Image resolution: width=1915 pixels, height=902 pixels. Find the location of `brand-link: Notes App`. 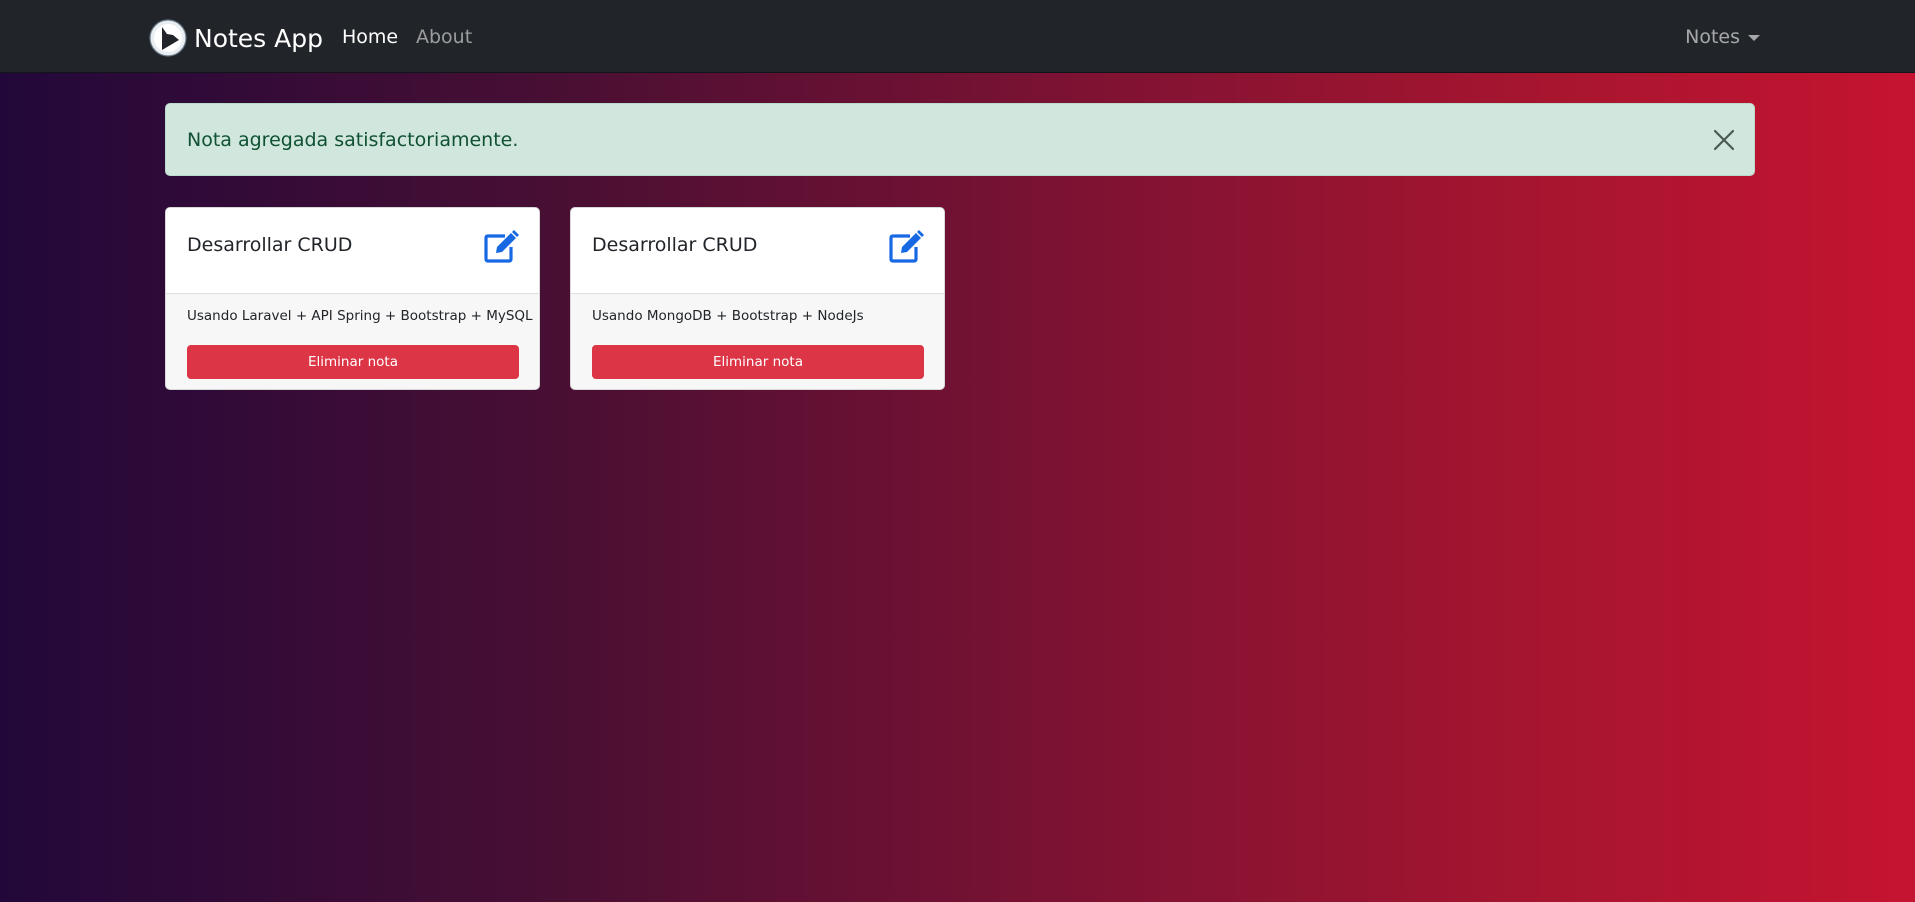

brand-link: Notes App is located at coordinates (236, 38).